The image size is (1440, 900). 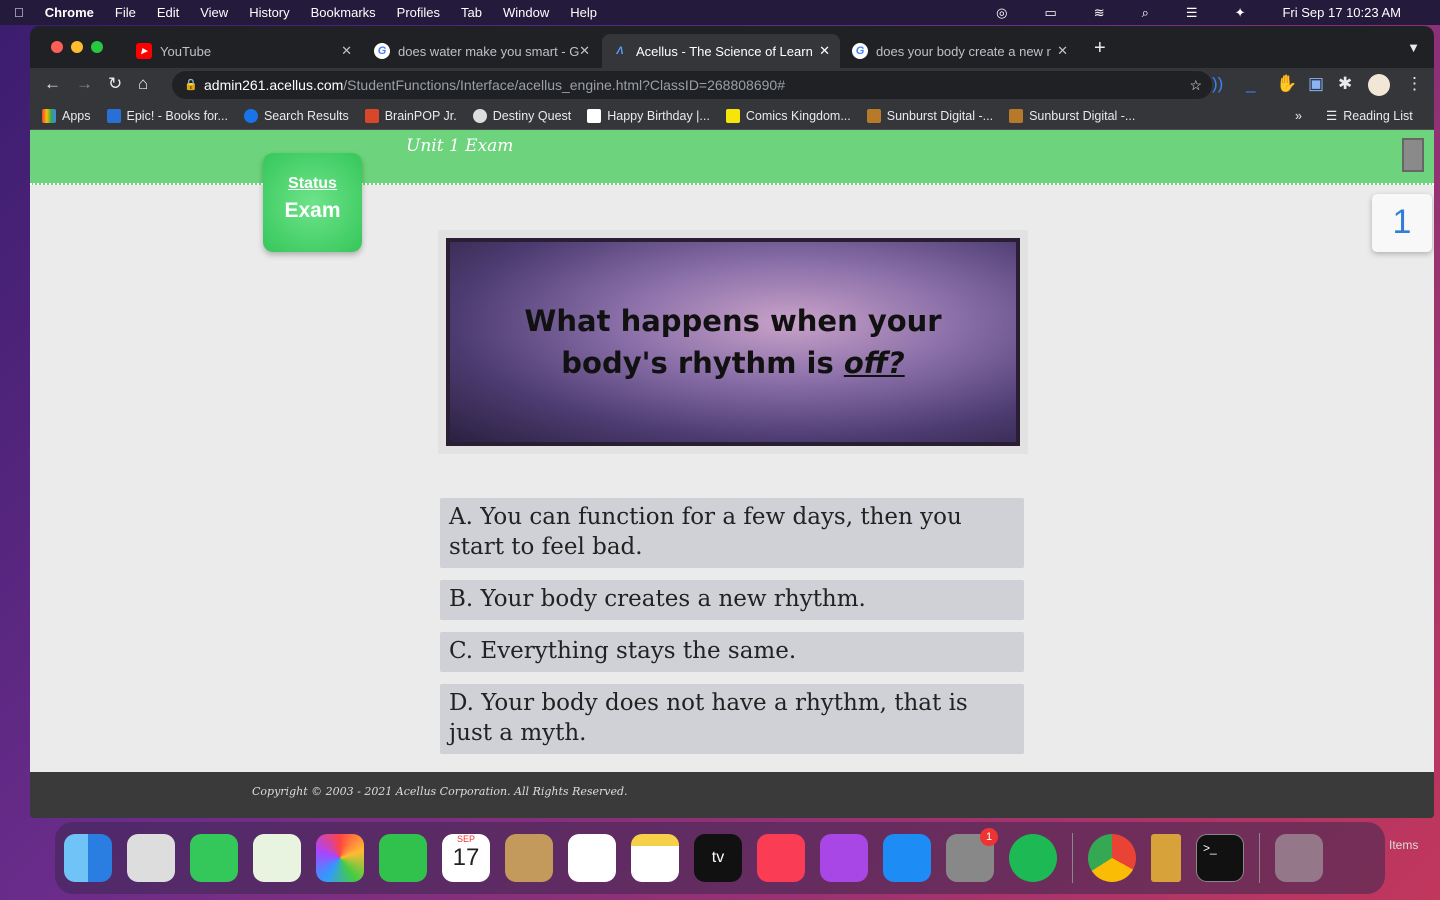 I want to click on bookmark-search-results: Search Results, so click(x=296, y=115).